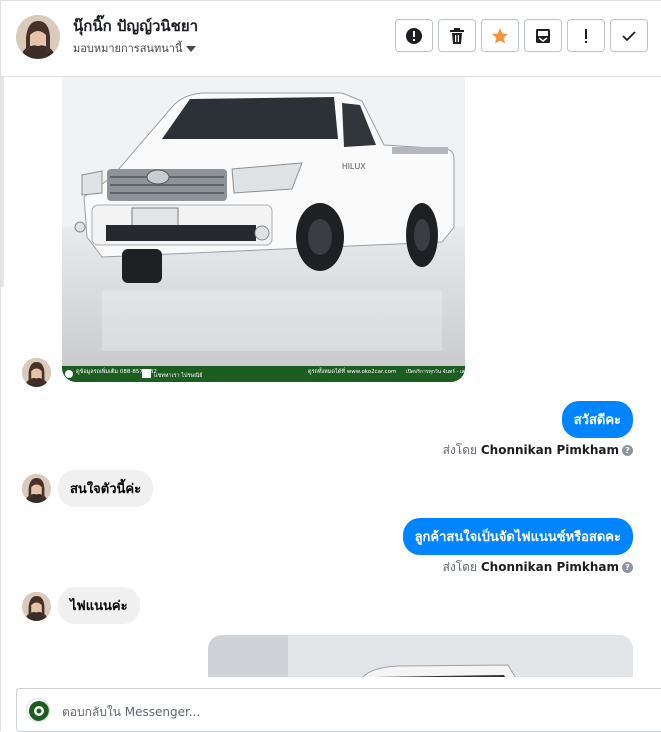 This screenshot has width=661, height=732. I want to click on mark-follow-up-button, so click(586, 35).